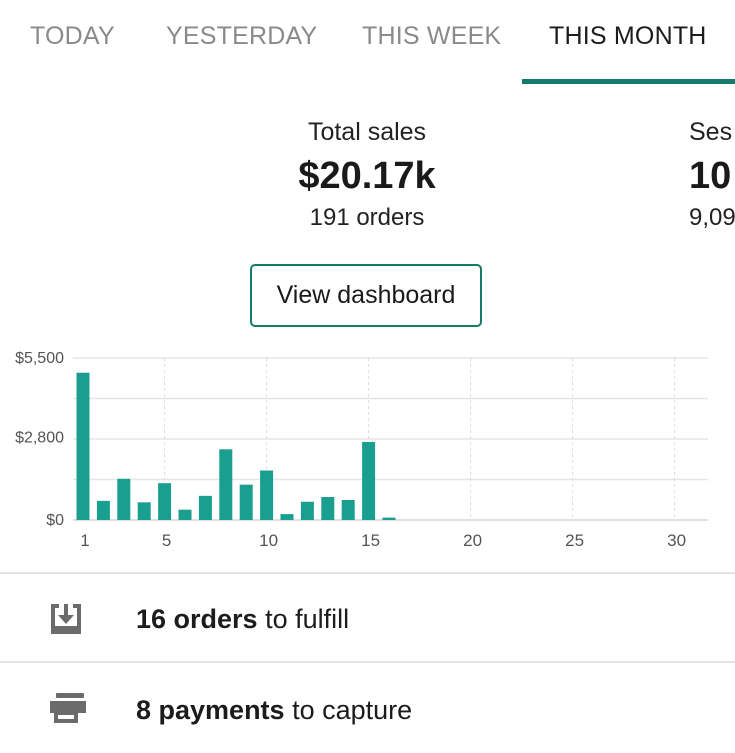 Image resolution: width=735 pixels, height=753 pixels. What do you see at coordinates (66, 621) in the screenshot?
I see `inbox-download-icon` at bounding box center [66, 621].